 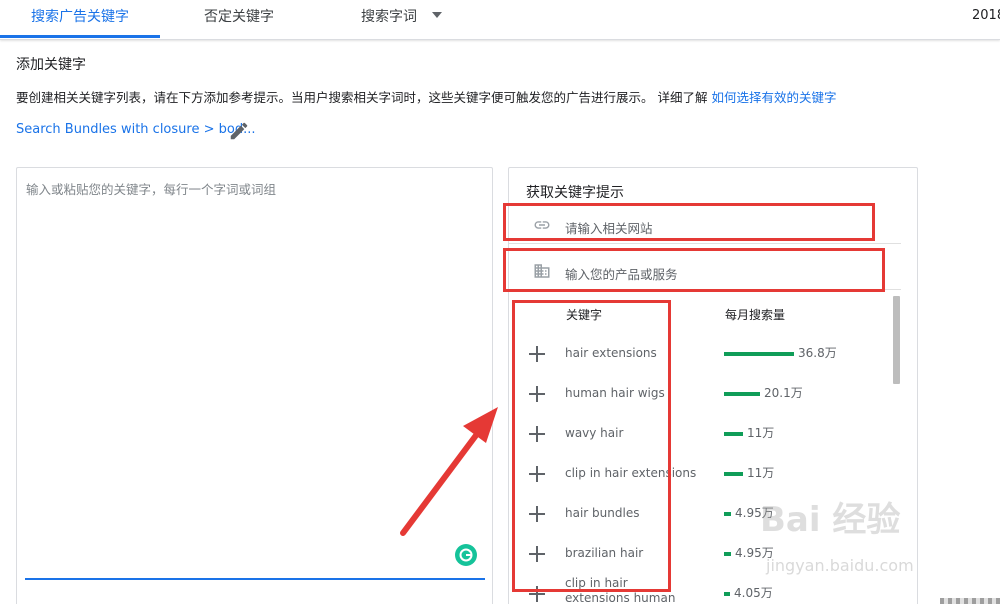 What do you see at coordinates (783, 393) in the screenshot?
I see `volume-value: 20.1万` at bounding box center [783, 393].